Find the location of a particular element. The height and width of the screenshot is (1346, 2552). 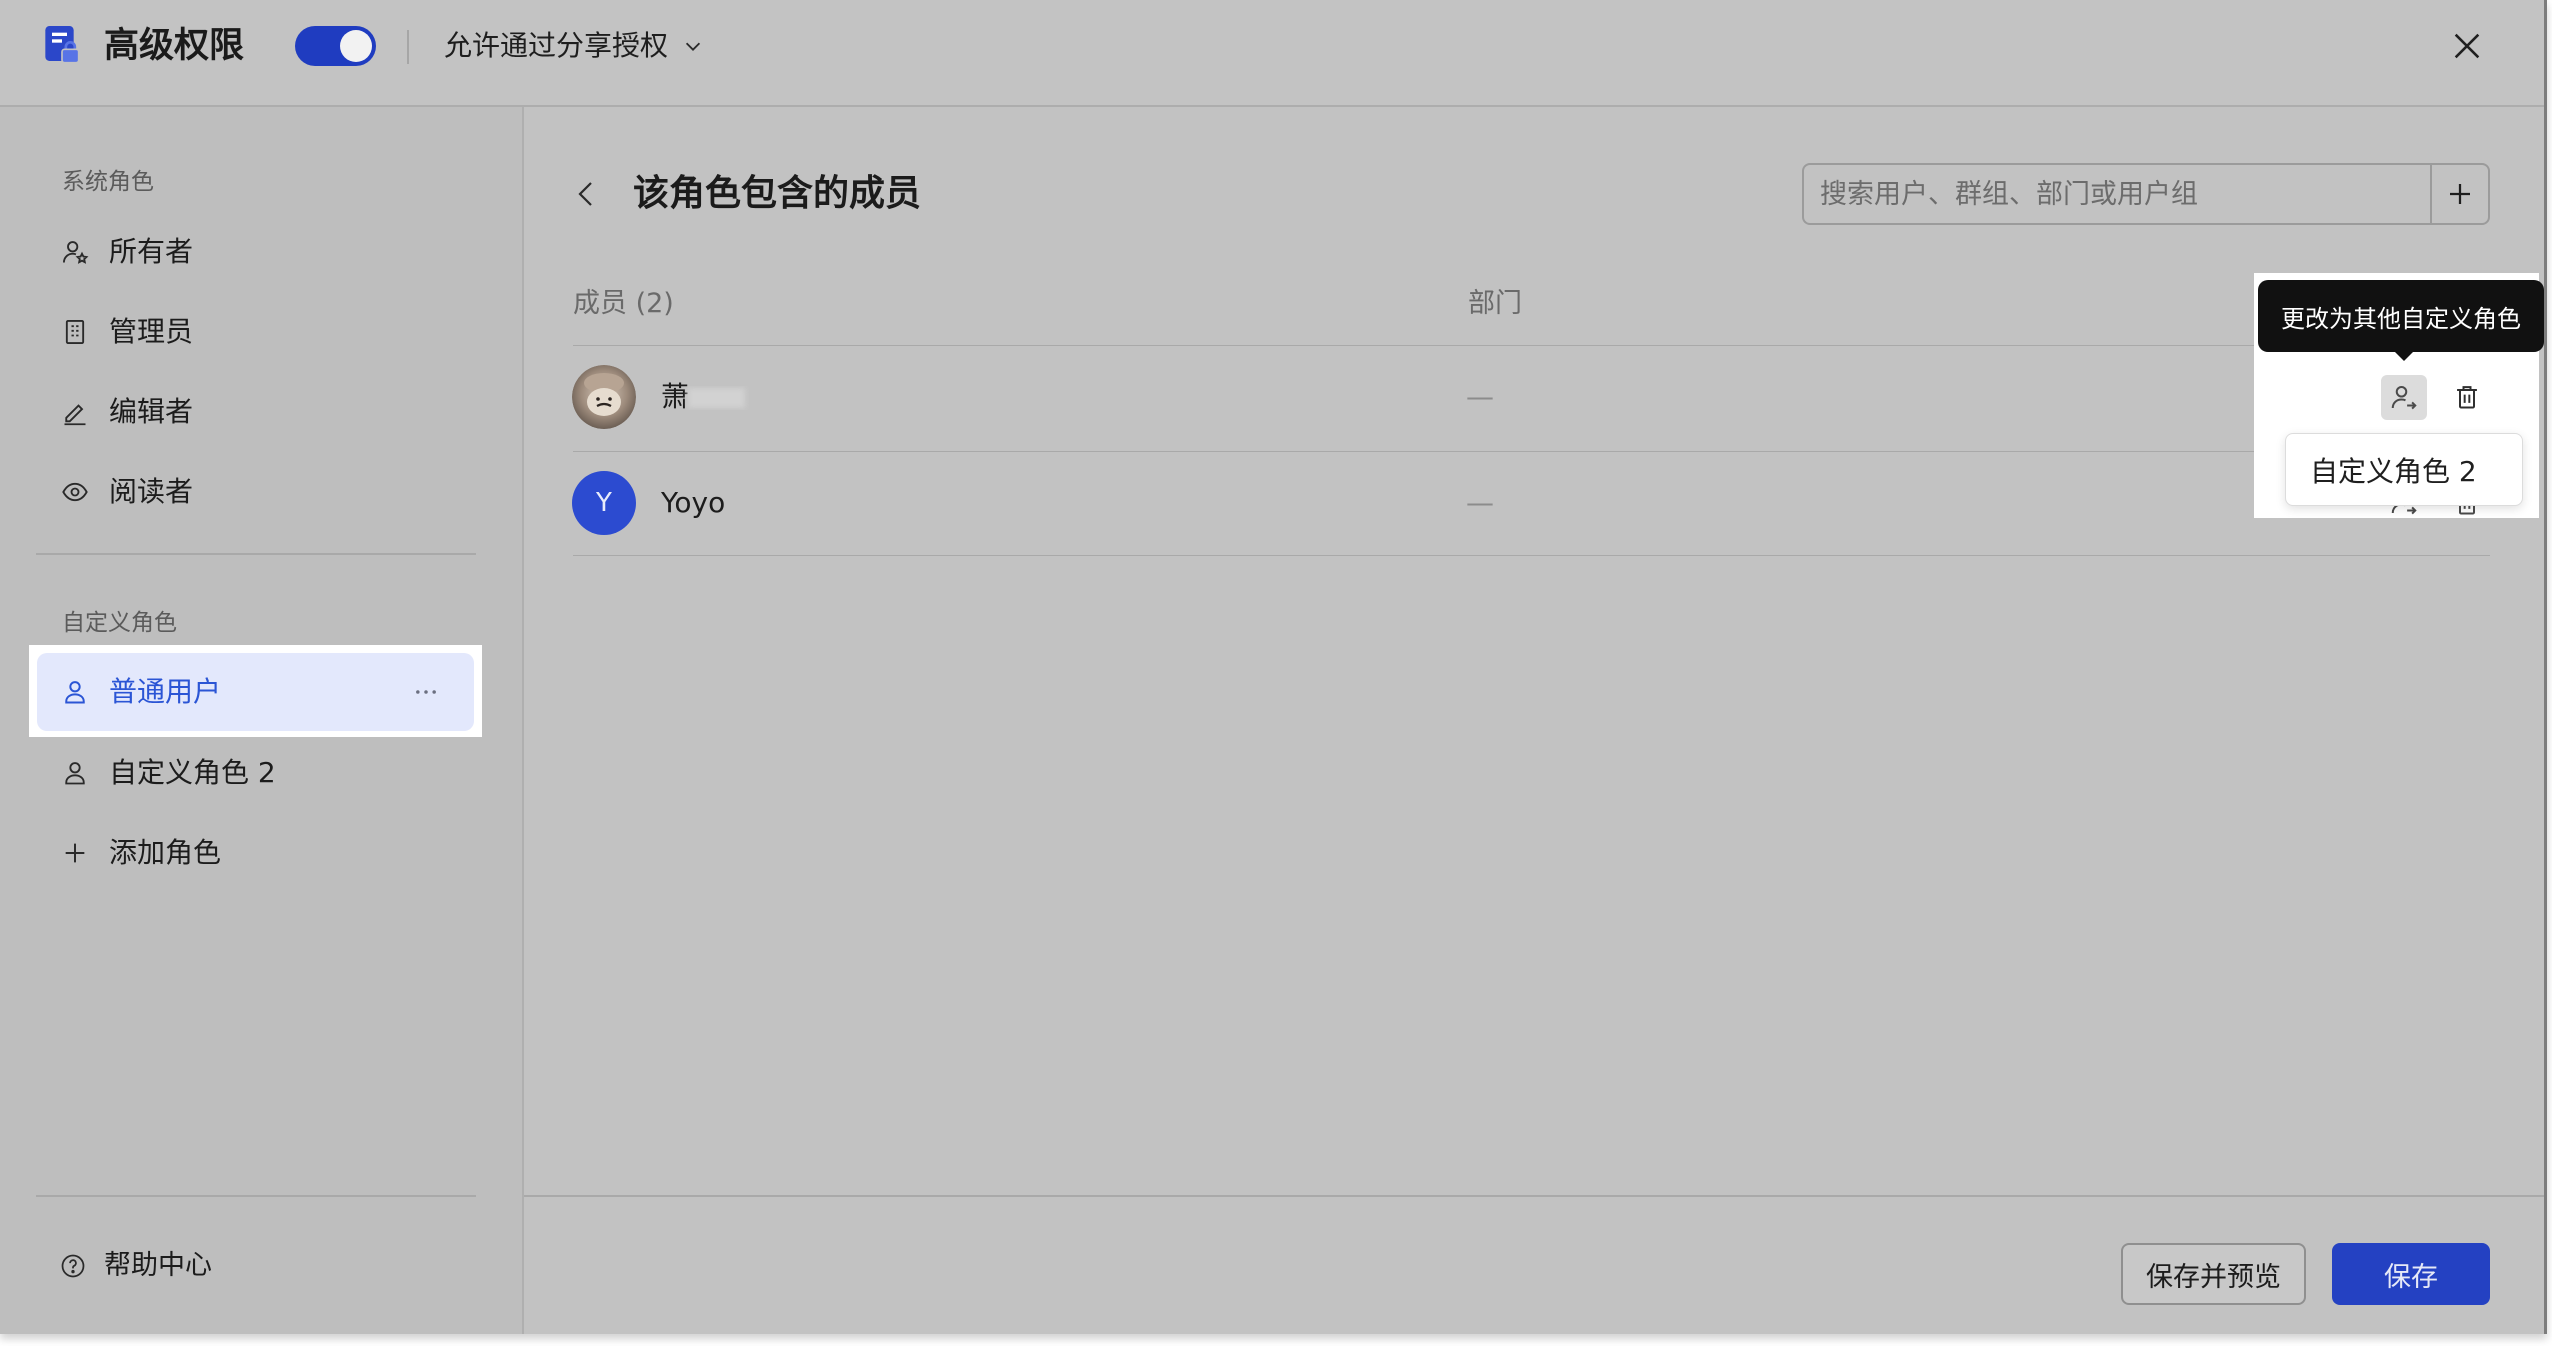

save-and-preview-button: 保存并预览 is located at coordinates (2213, 1274).